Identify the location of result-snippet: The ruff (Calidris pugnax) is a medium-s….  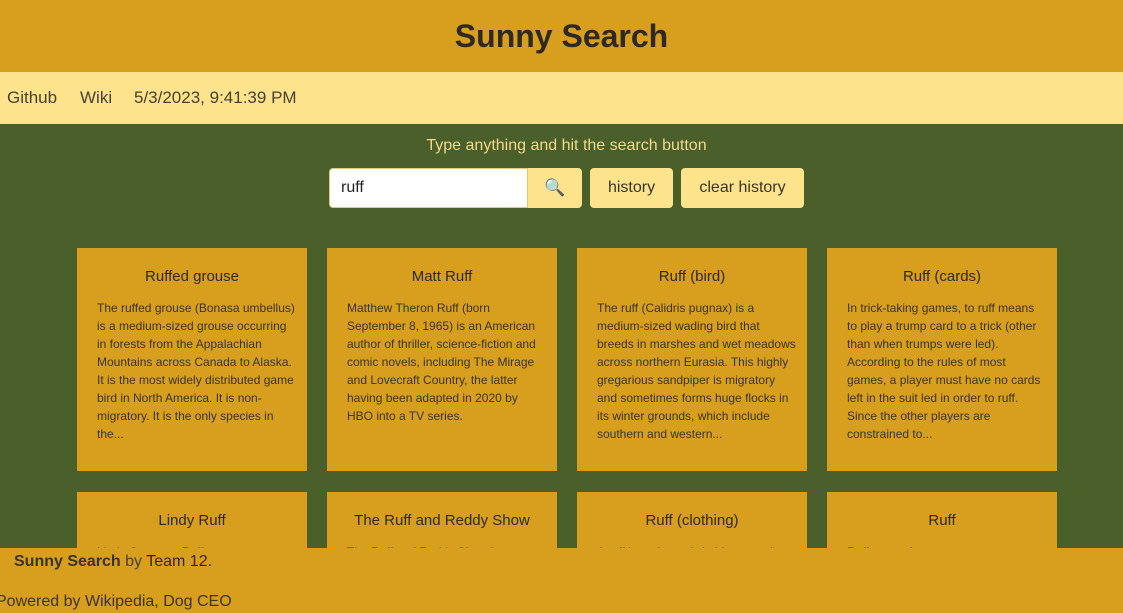
(696, 371).